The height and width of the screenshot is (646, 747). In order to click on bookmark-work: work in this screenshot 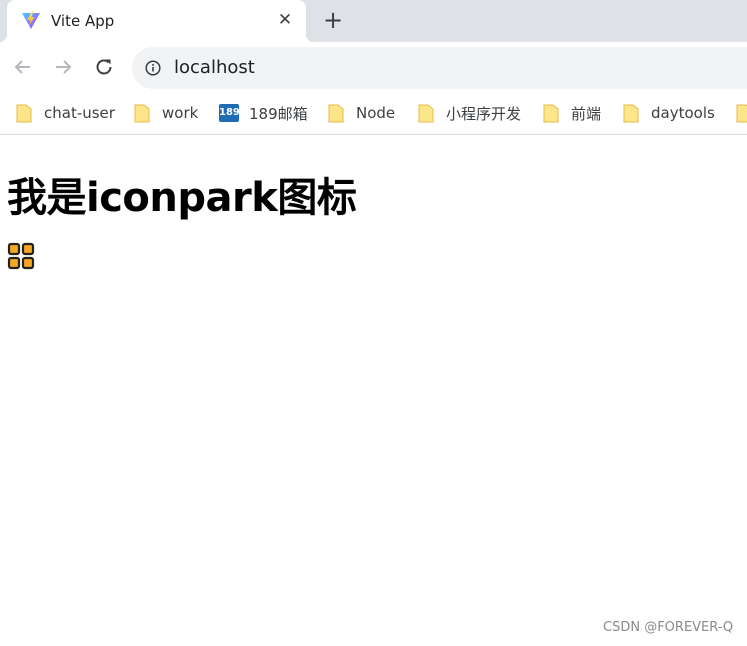, I will do `click(166, 113)`.